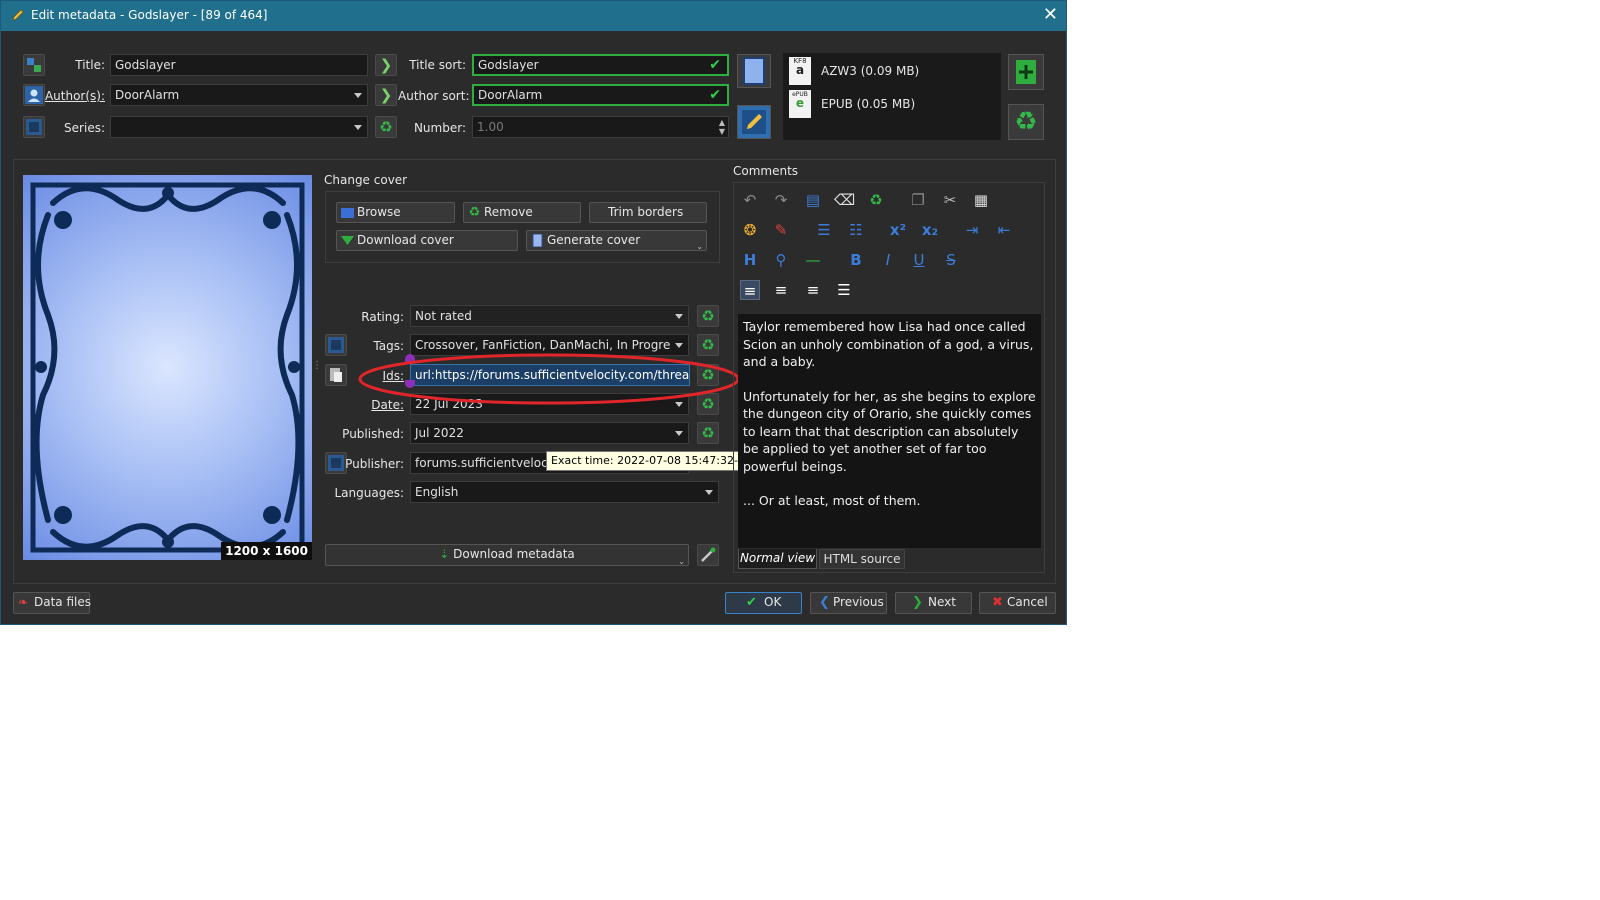  I want to click on arrow-right-icon: ❯, so click(386, 65).